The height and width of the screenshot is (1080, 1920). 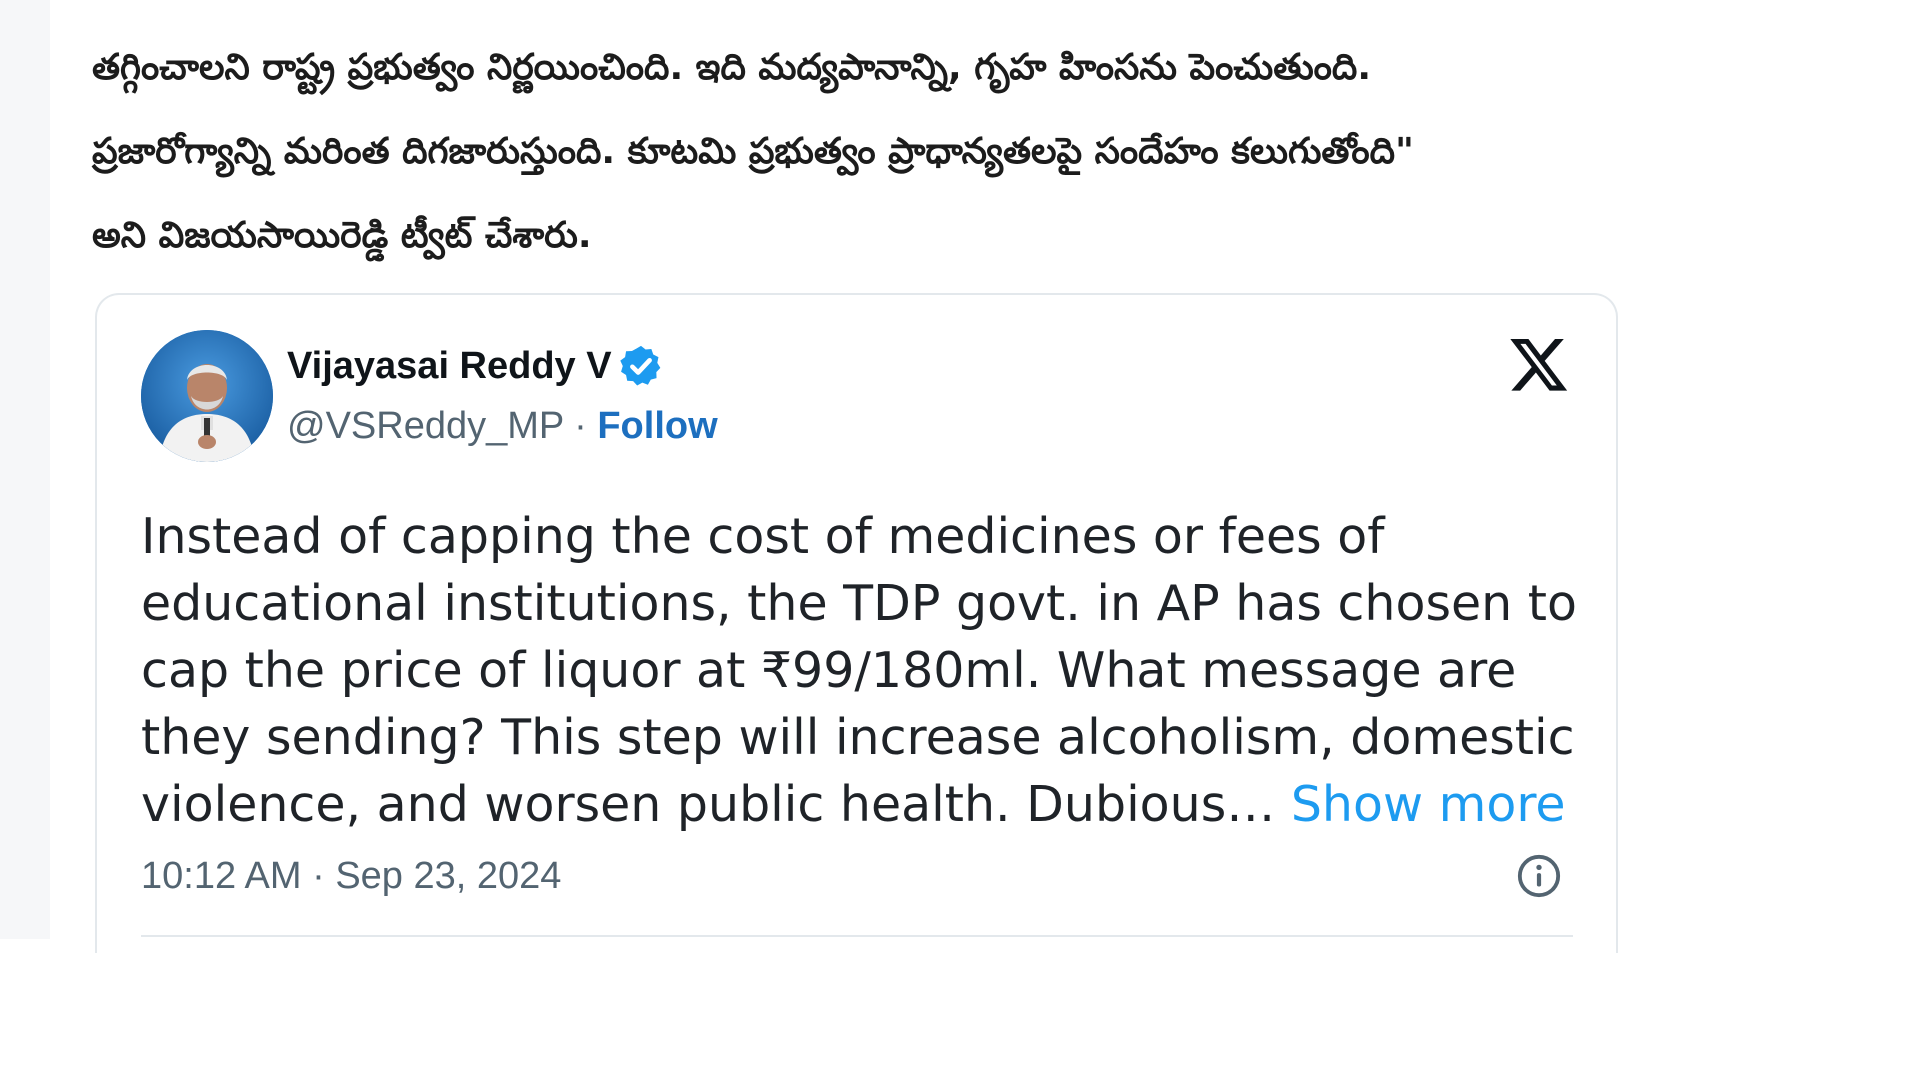 I want to click on author-handle-row: @VSReddy_MP · Follow, so click(x=502, y=426).